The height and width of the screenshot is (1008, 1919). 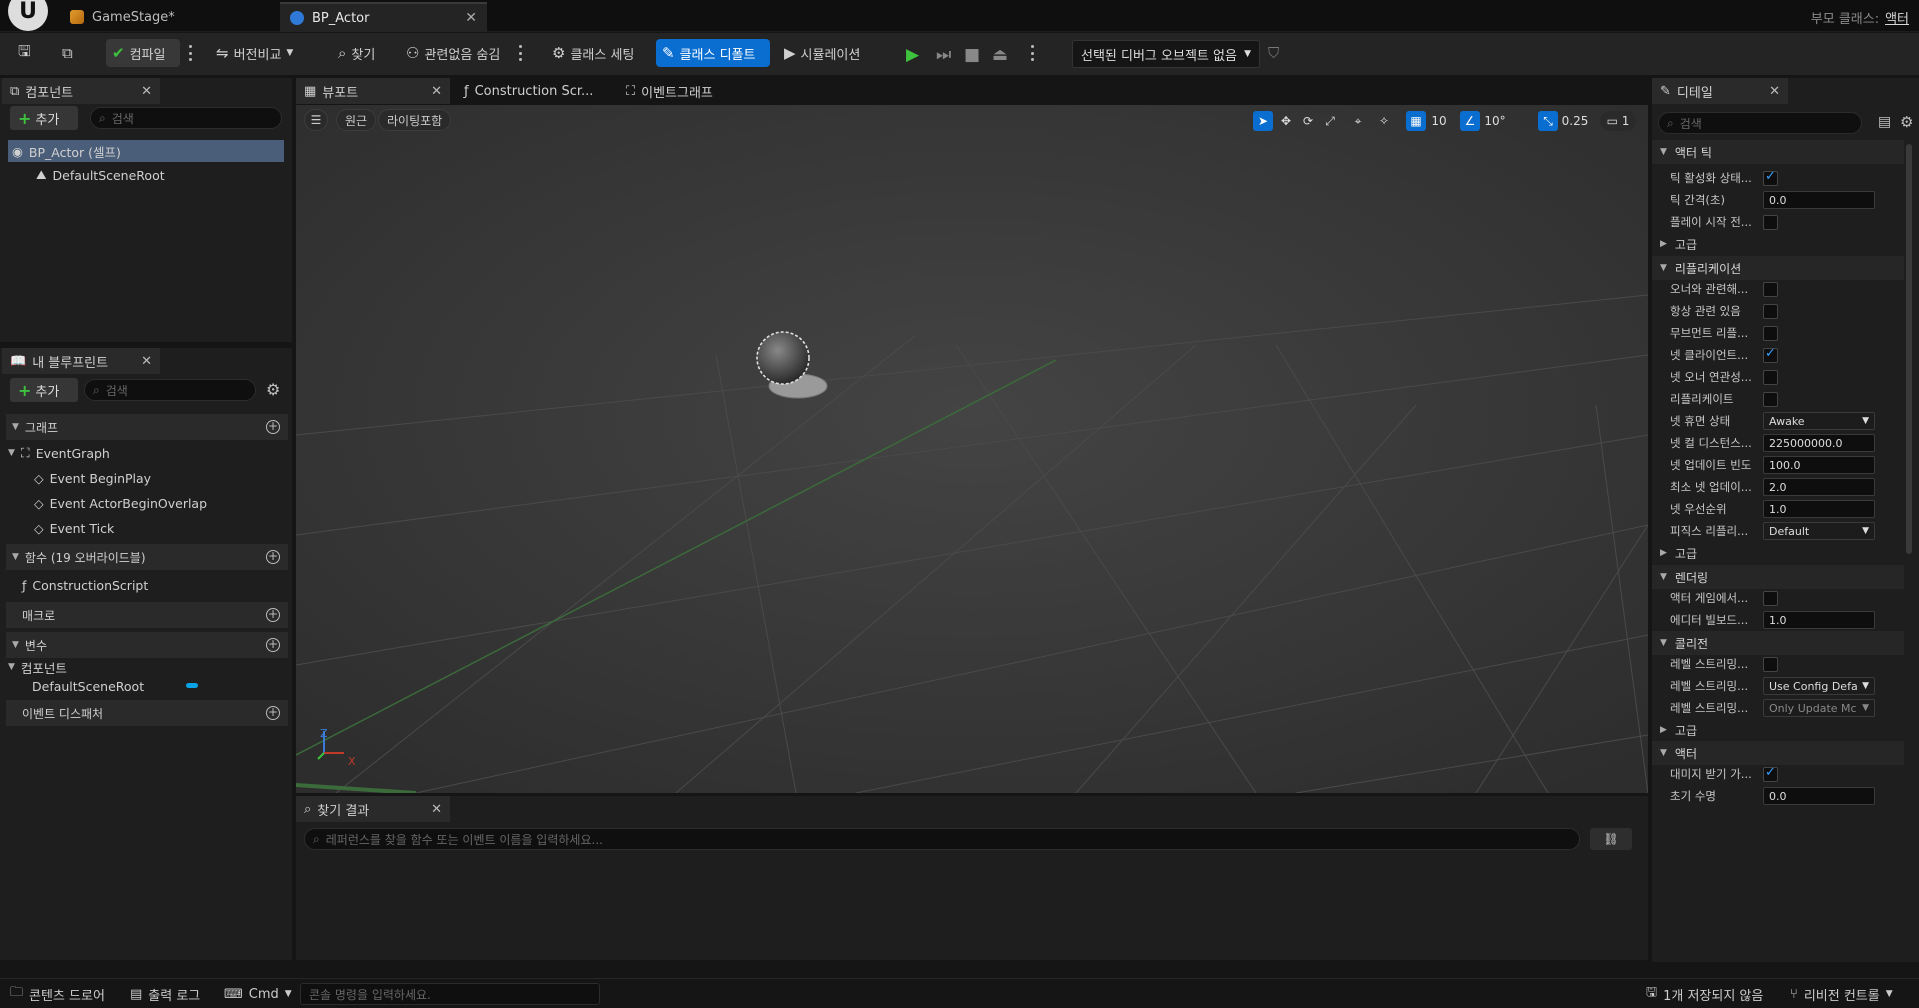 I want to click on class-settings-button: ⚙ 클래스 세팅, so click(x=593, y=53).